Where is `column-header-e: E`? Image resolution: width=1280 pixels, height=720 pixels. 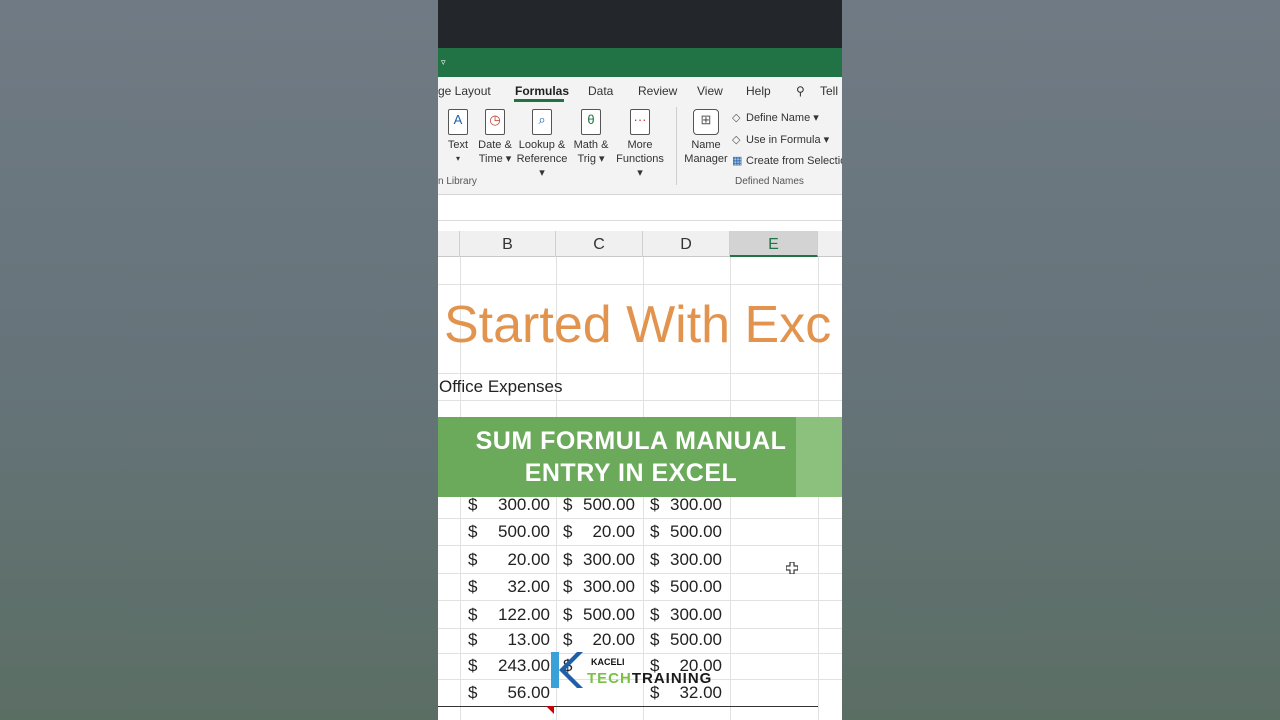
column-header-e: E is located at coordinates (774, 244).